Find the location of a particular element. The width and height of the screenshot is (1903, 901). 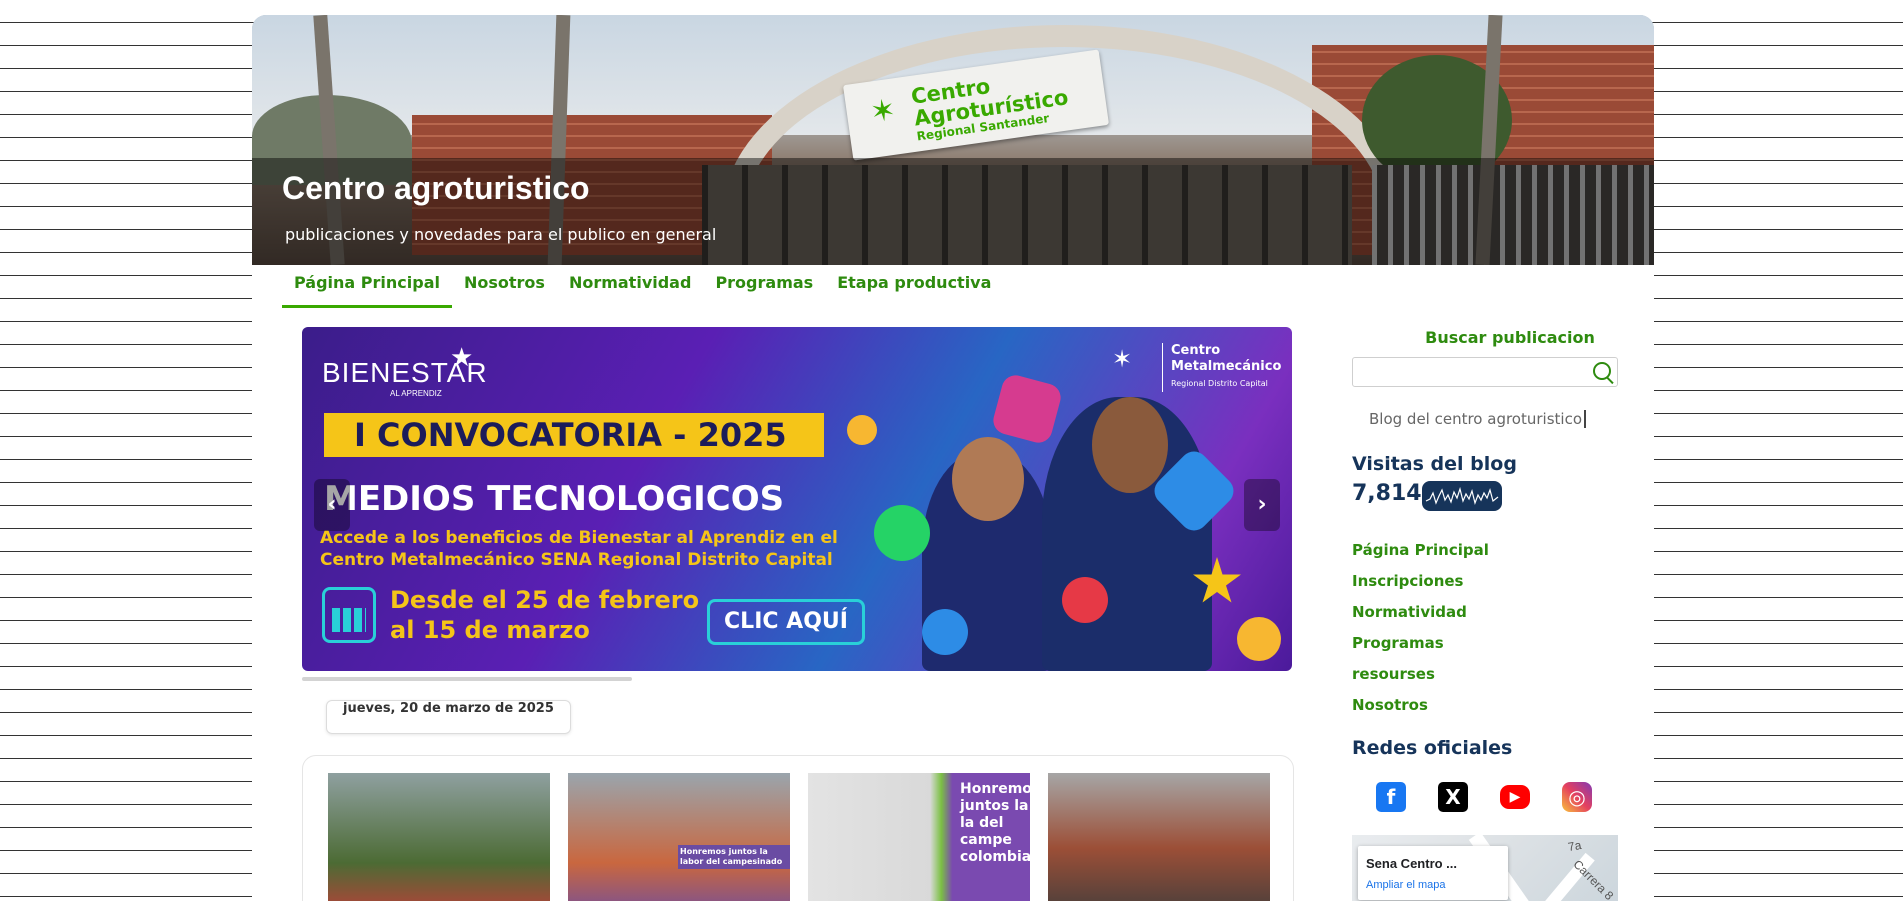

clic-aqui-button: CLIC AQUÍ is located at coordinates (786, 622).